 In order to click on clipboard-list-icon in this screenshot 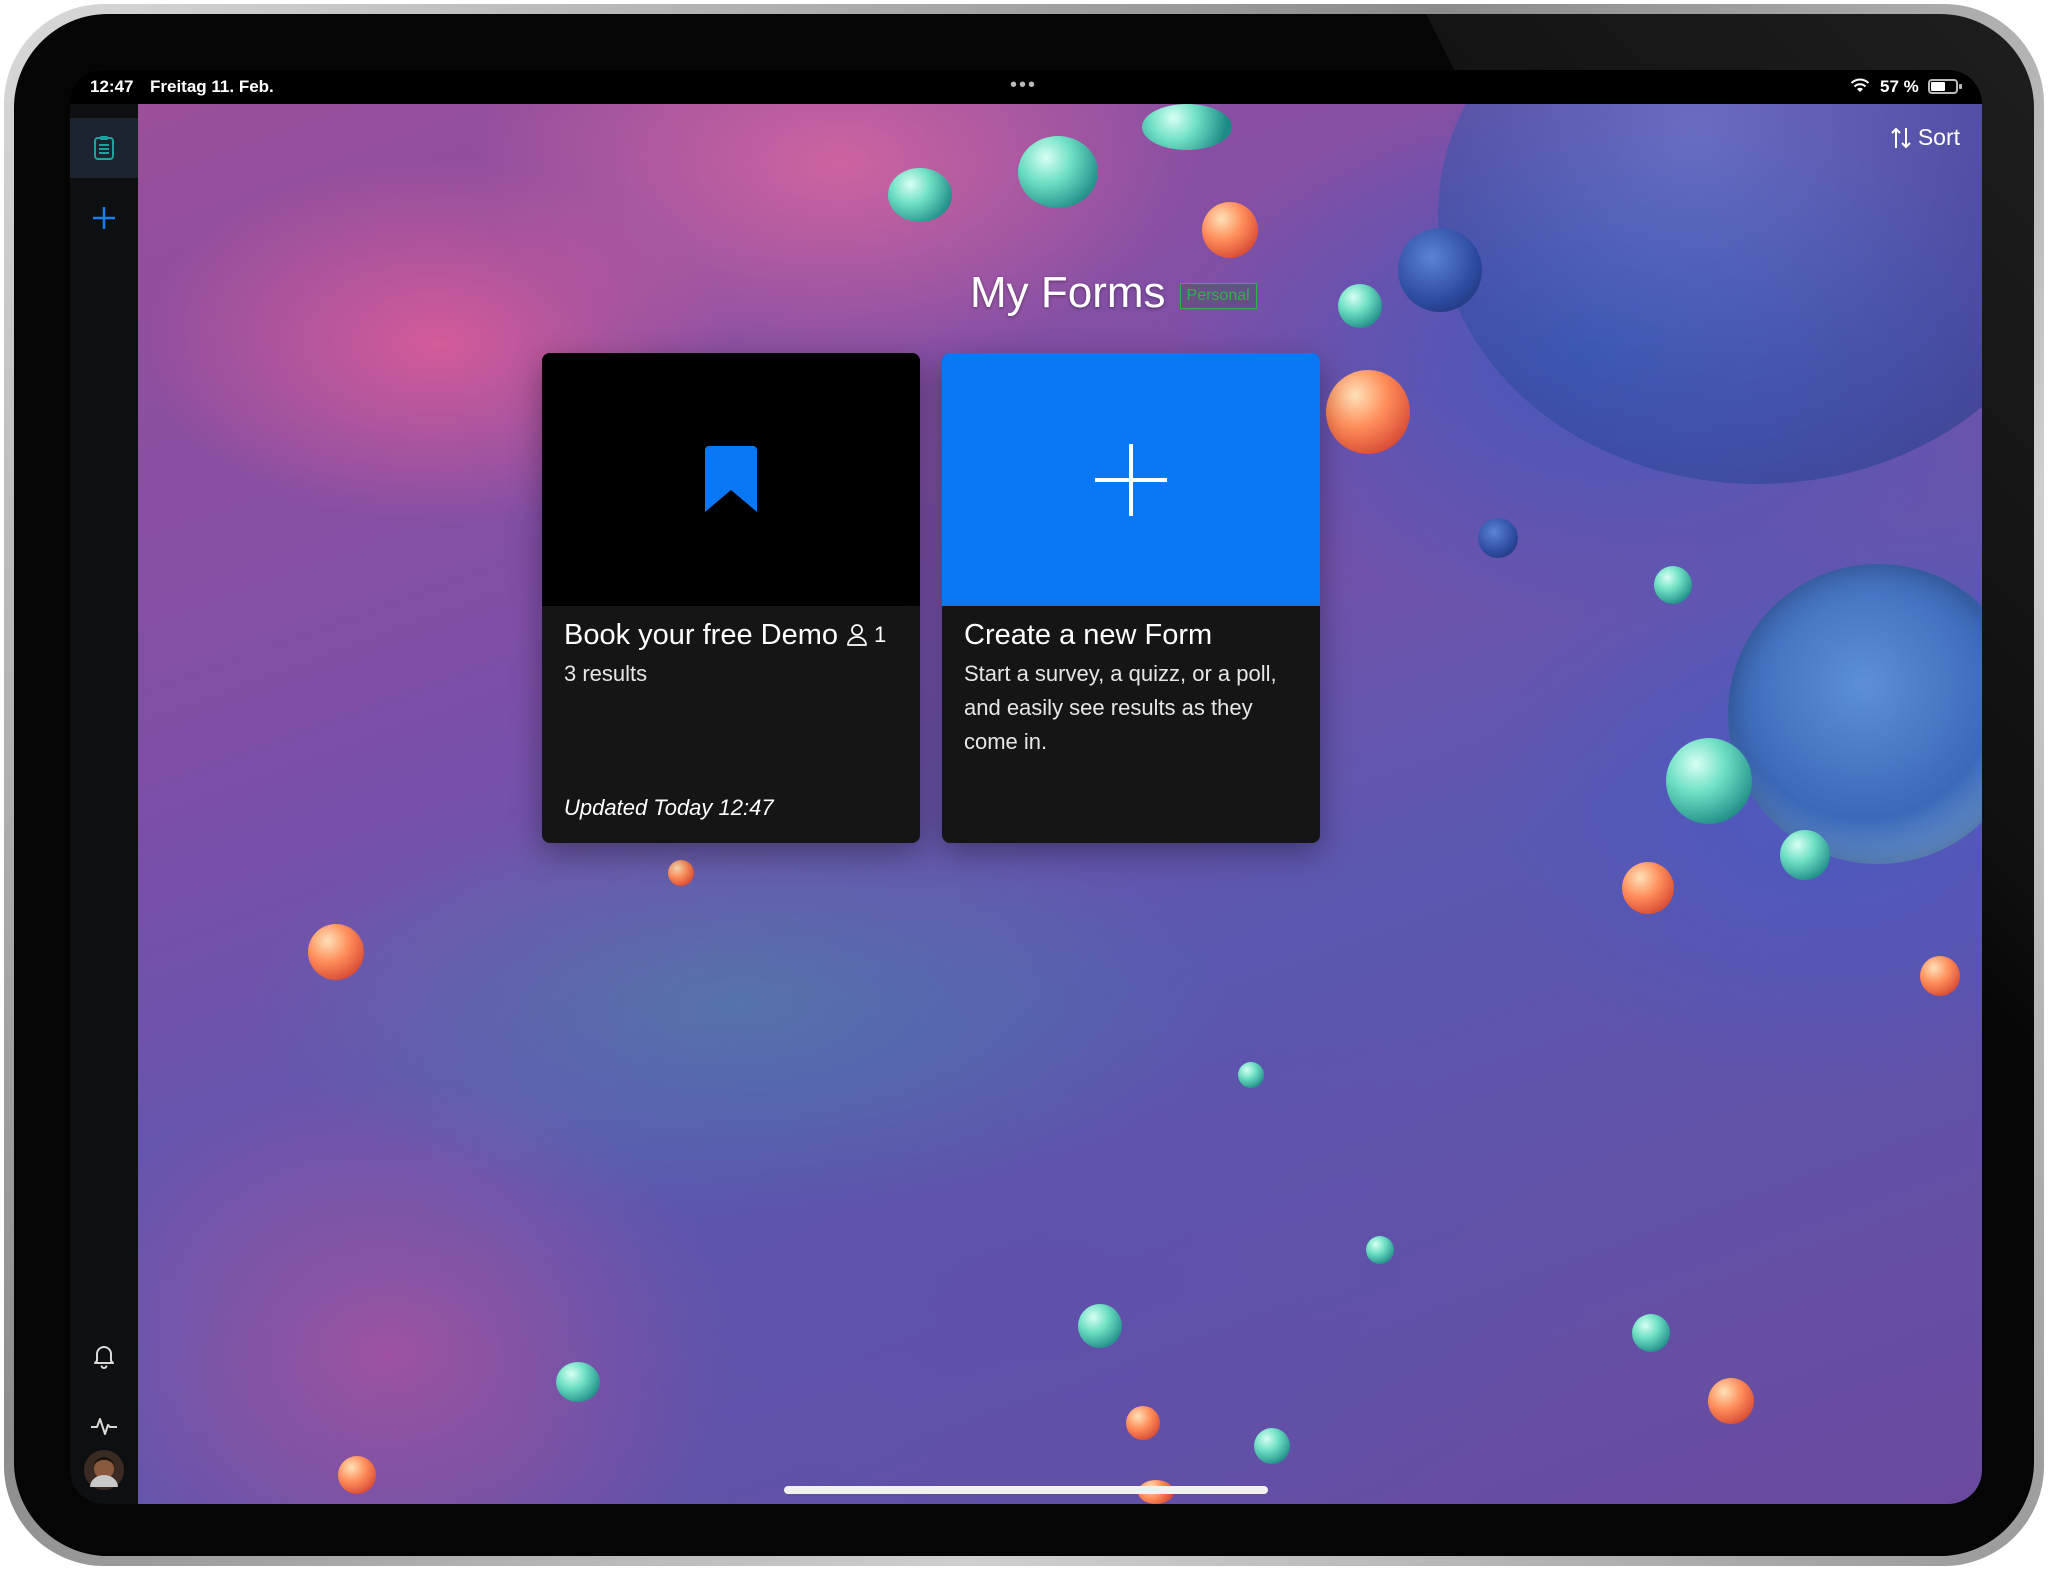, I will do `click(104, 148)`.